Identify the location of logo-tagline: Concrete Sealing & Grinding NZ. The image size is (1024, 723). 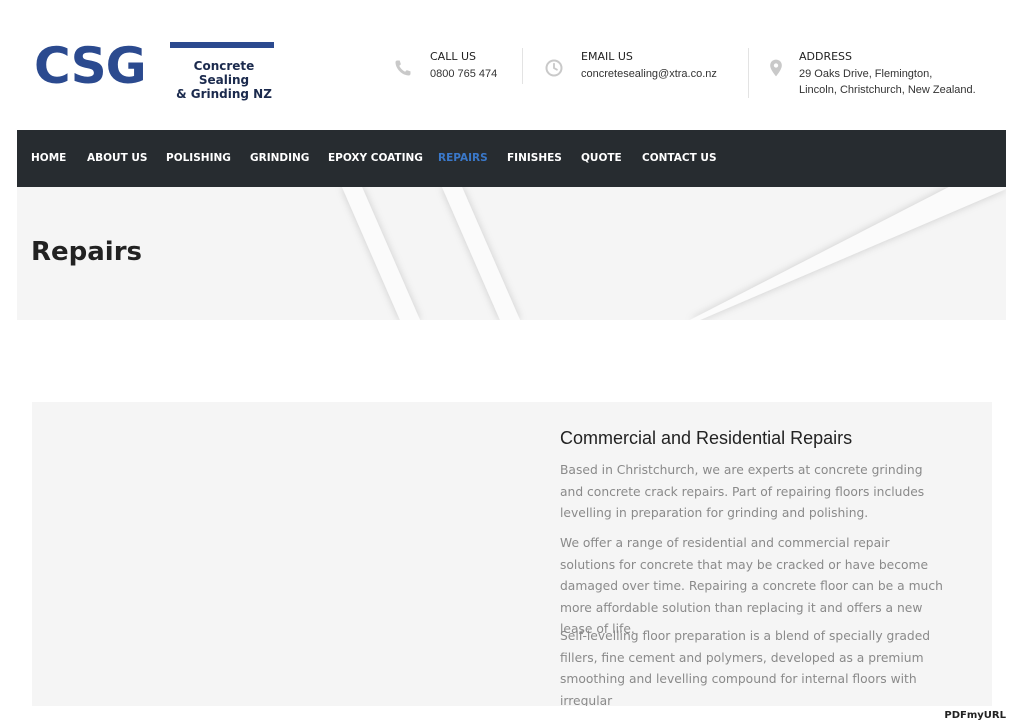
(224, 80).